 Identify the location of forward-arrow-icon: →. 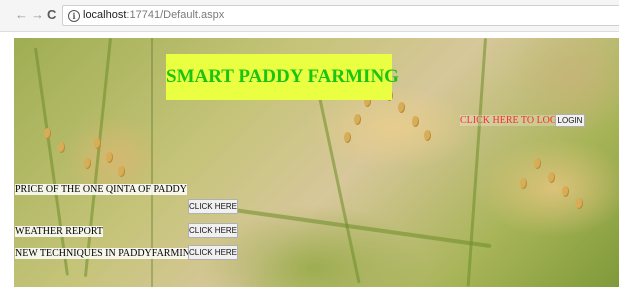
(37, 15).